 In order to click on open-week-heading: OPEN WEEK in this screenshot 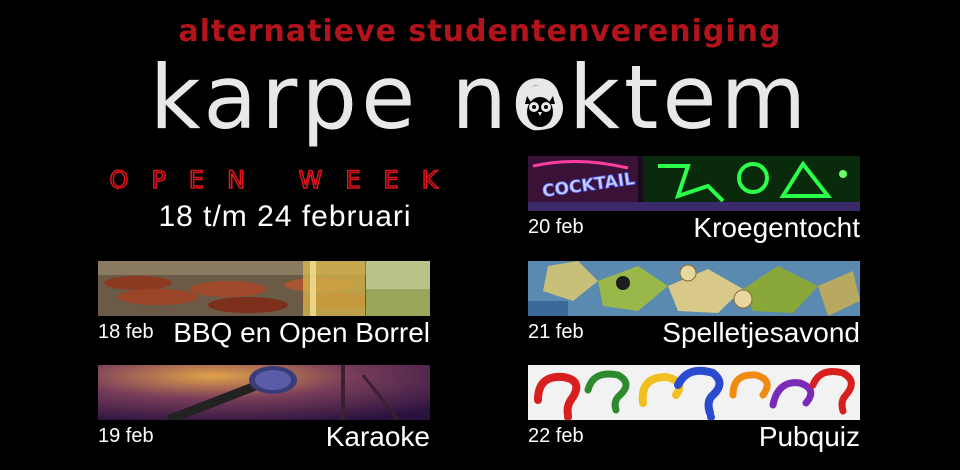, I will do `click(285, 180)`.